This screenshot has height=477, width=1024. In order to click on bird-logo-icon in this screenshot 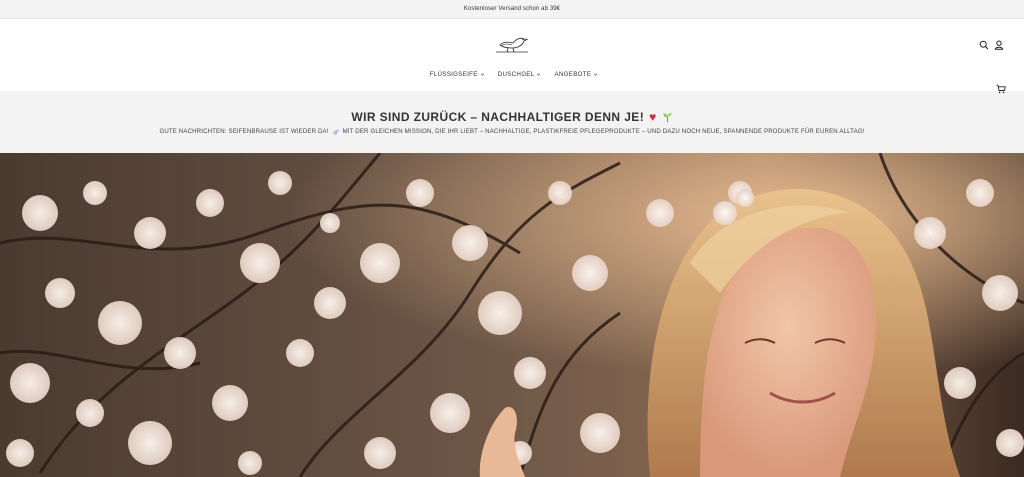, I will do `click(512, 45)`.